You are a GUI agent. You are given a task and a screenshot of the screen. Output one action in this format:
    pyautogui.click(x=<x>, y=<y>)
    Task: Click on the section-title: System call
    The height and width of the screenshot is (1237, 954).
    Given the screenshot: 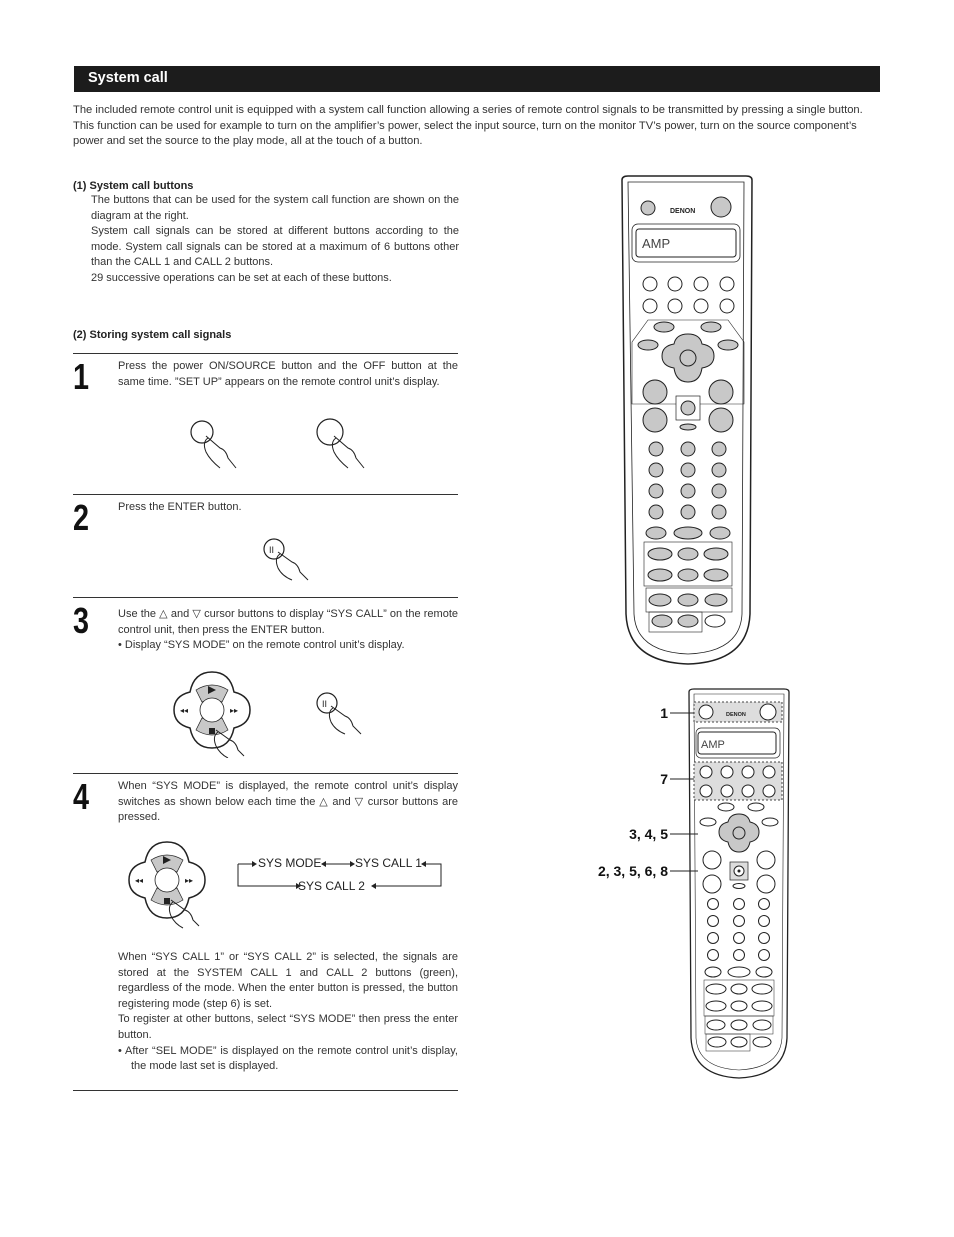 What is the action you would take?
    pyautogui.click(x=128, y=78)
    